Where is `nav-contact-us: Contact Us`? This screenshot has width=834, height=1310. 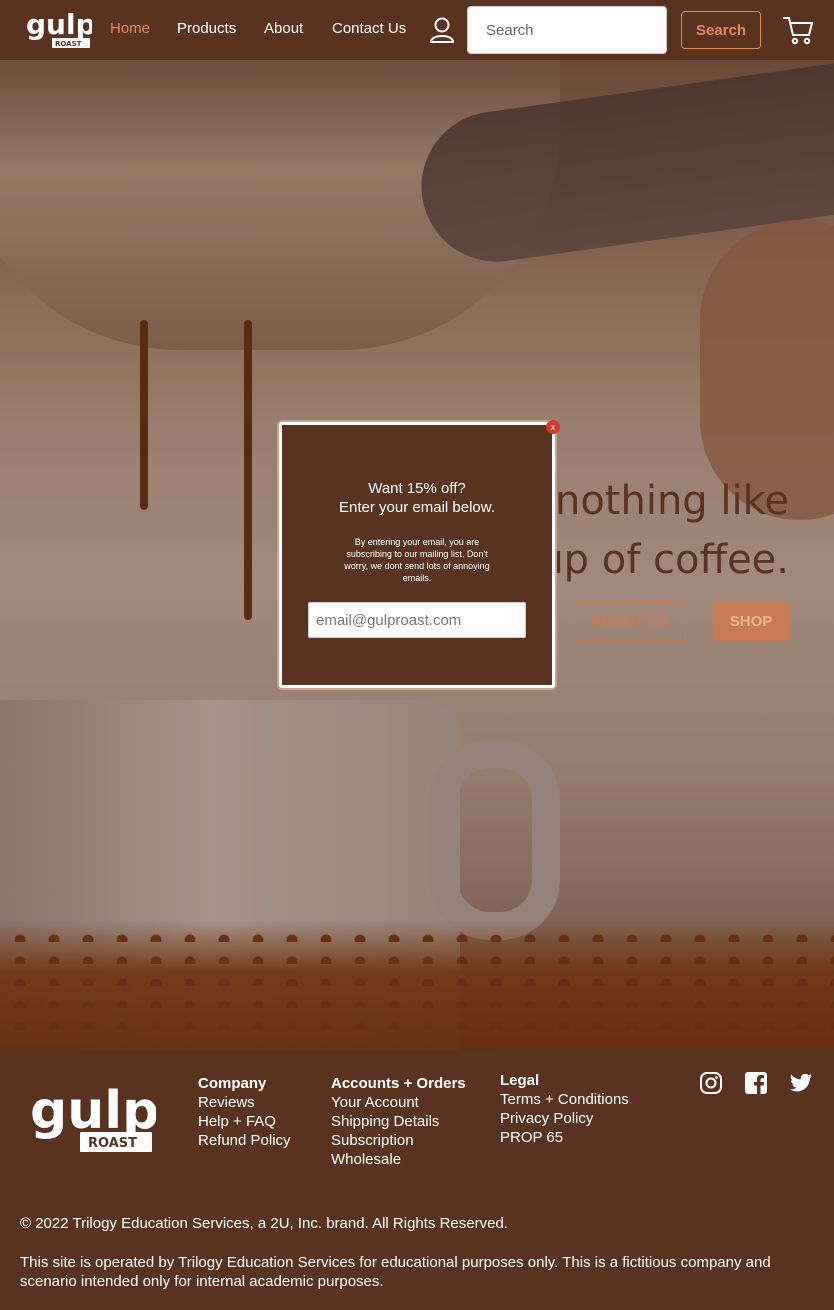 nav-contact-us: Contact Us is located at coordinates (369, 28).